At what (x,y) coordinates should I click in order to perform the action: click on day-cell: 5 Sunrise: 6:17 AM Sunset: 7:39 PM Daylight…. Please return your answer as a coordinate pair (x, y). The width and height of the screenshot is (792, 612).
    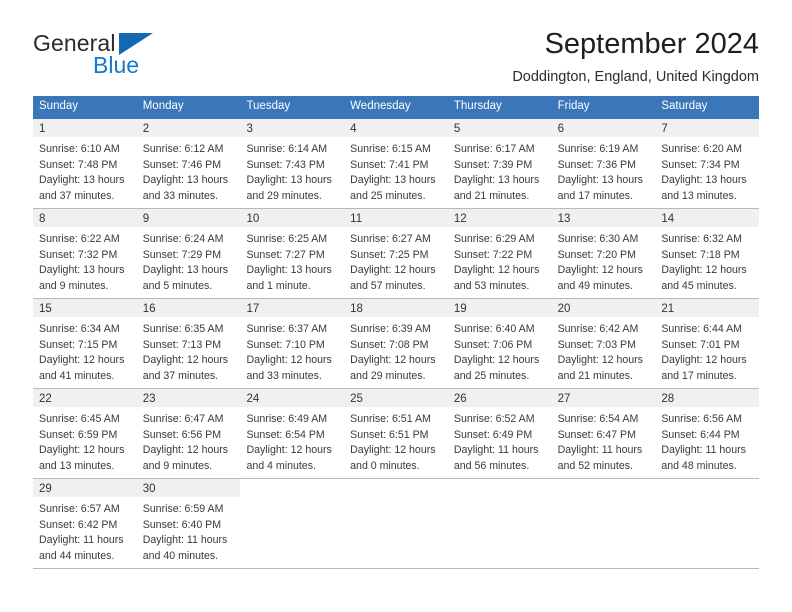
    Looking at the image, I should click on (499, 163).